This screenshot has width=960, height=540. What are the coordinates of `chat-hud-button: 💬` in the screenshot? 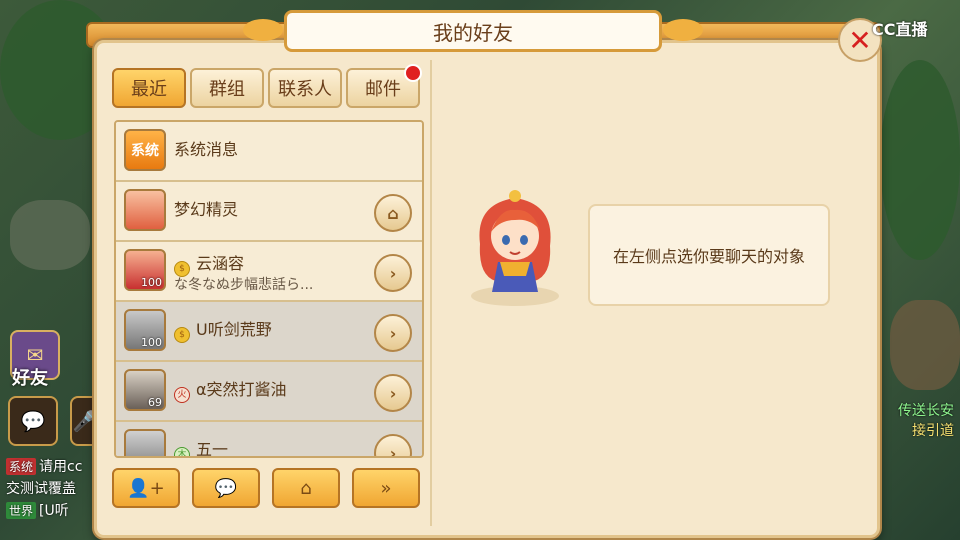 It's located at (33, 421).